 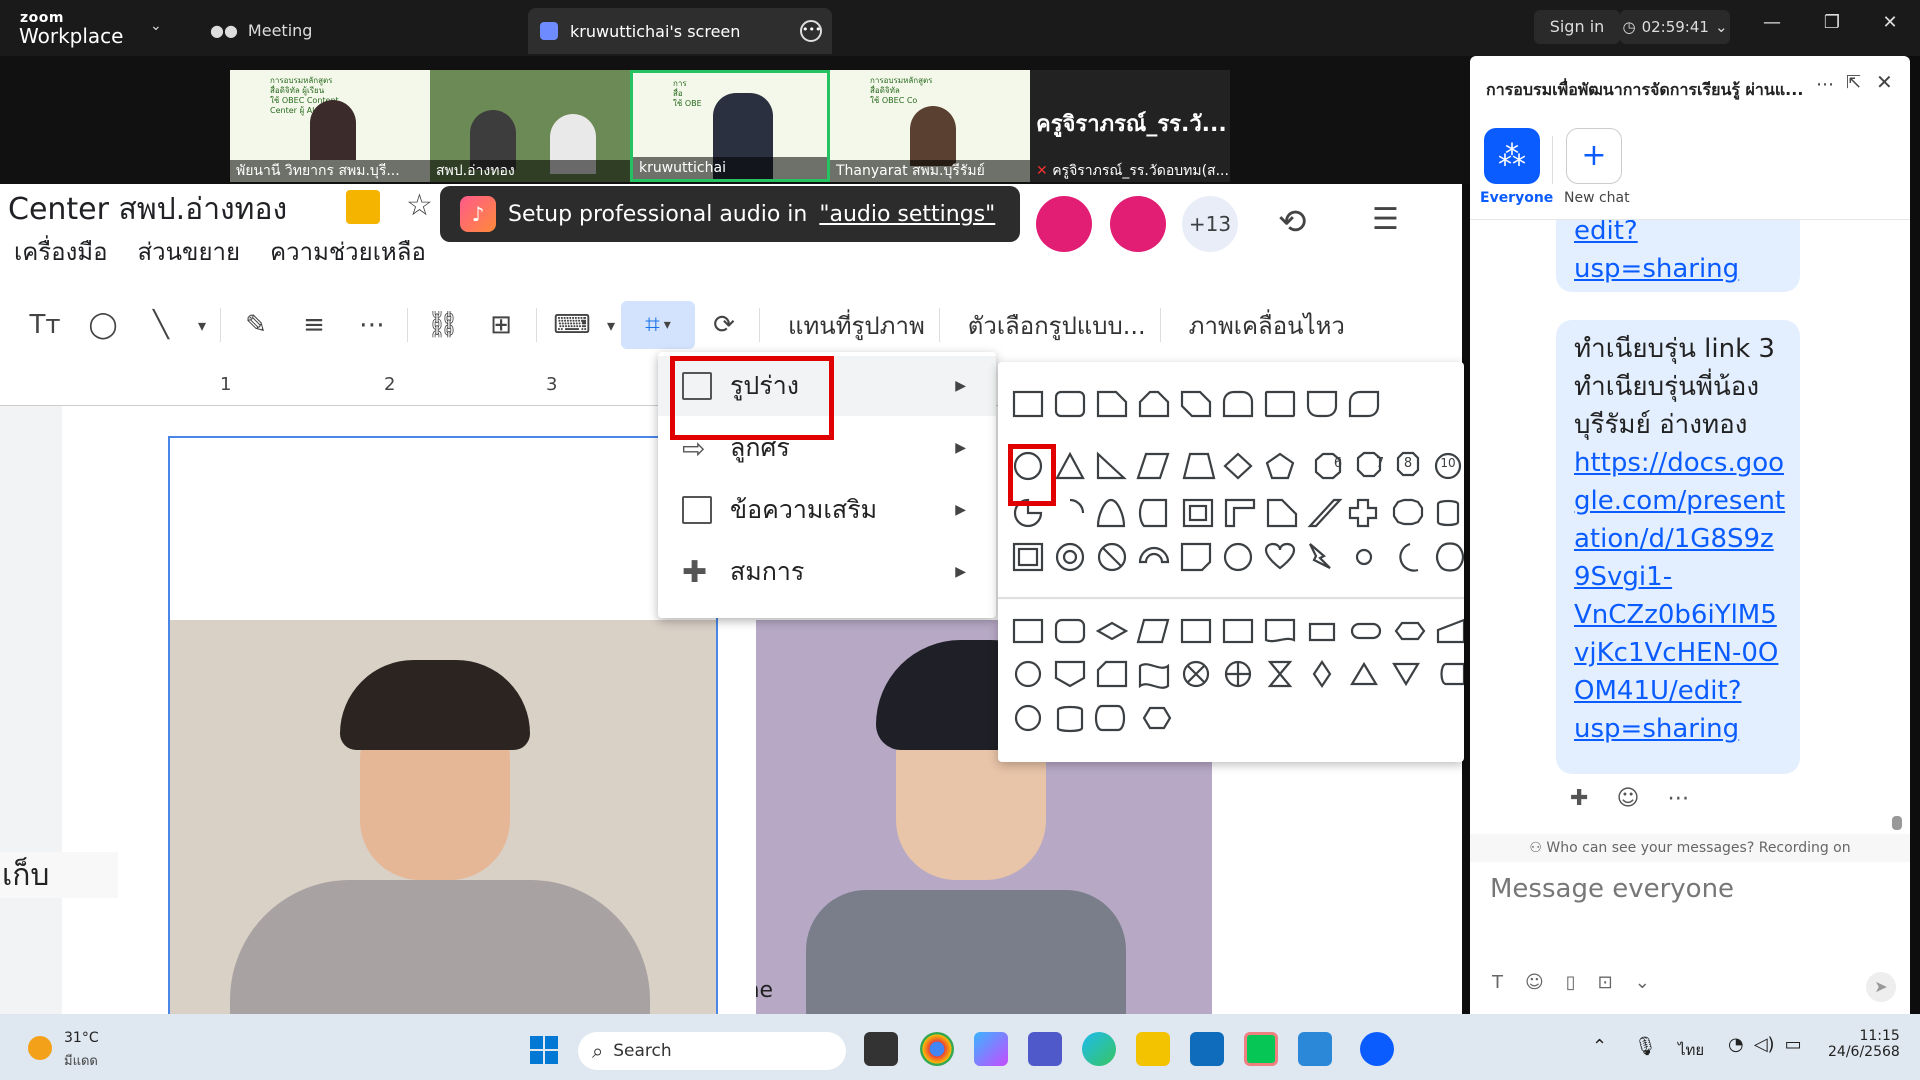 I want to click on taskbar-search: ⌕ Search, so click(x=712, y=1051).